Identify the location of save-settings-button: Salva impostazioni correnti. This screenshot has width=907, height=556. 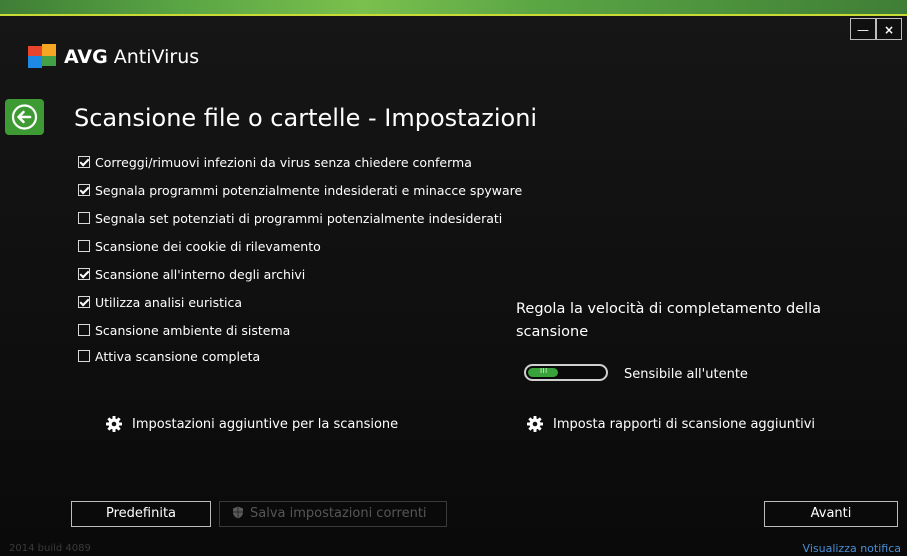
(333, 514).